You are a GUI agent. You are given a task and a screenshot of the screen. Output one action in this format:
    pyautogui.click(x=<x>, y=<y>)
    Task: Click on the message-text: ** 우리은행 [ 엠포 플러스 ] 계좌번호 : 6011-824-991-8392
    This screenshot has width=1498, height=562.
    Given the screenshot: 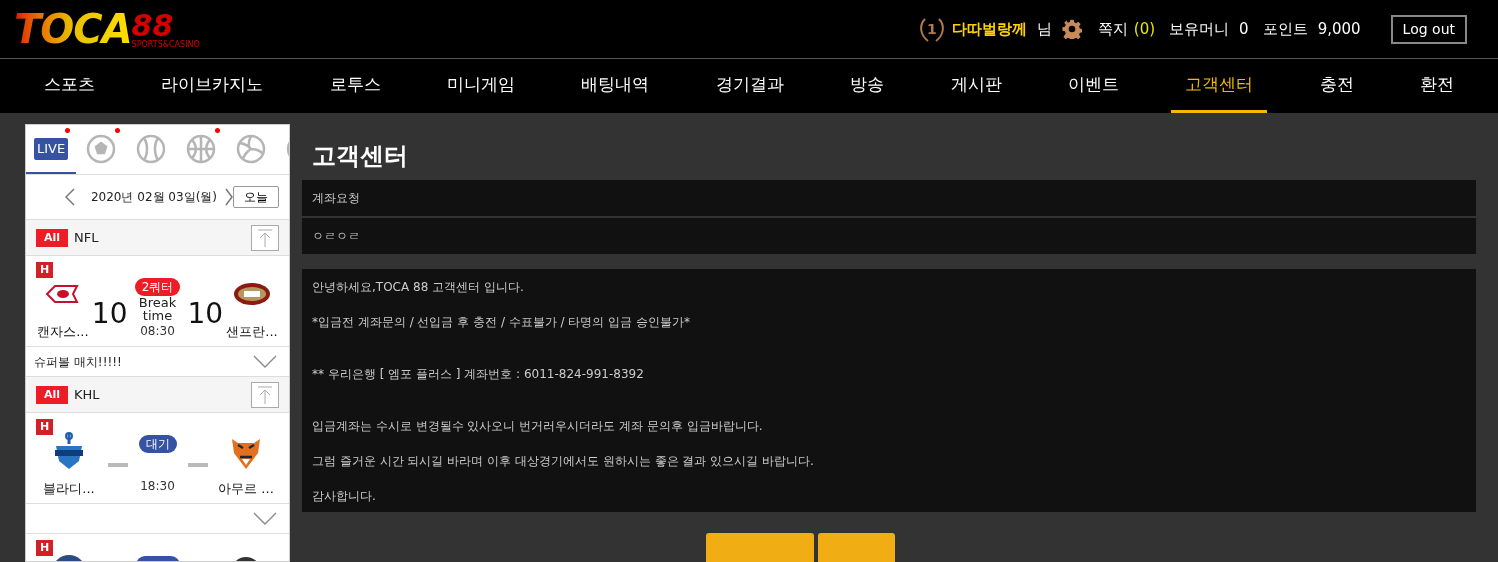 What is the action you would take?
    pyautogui.click(x=478, y=374)
    